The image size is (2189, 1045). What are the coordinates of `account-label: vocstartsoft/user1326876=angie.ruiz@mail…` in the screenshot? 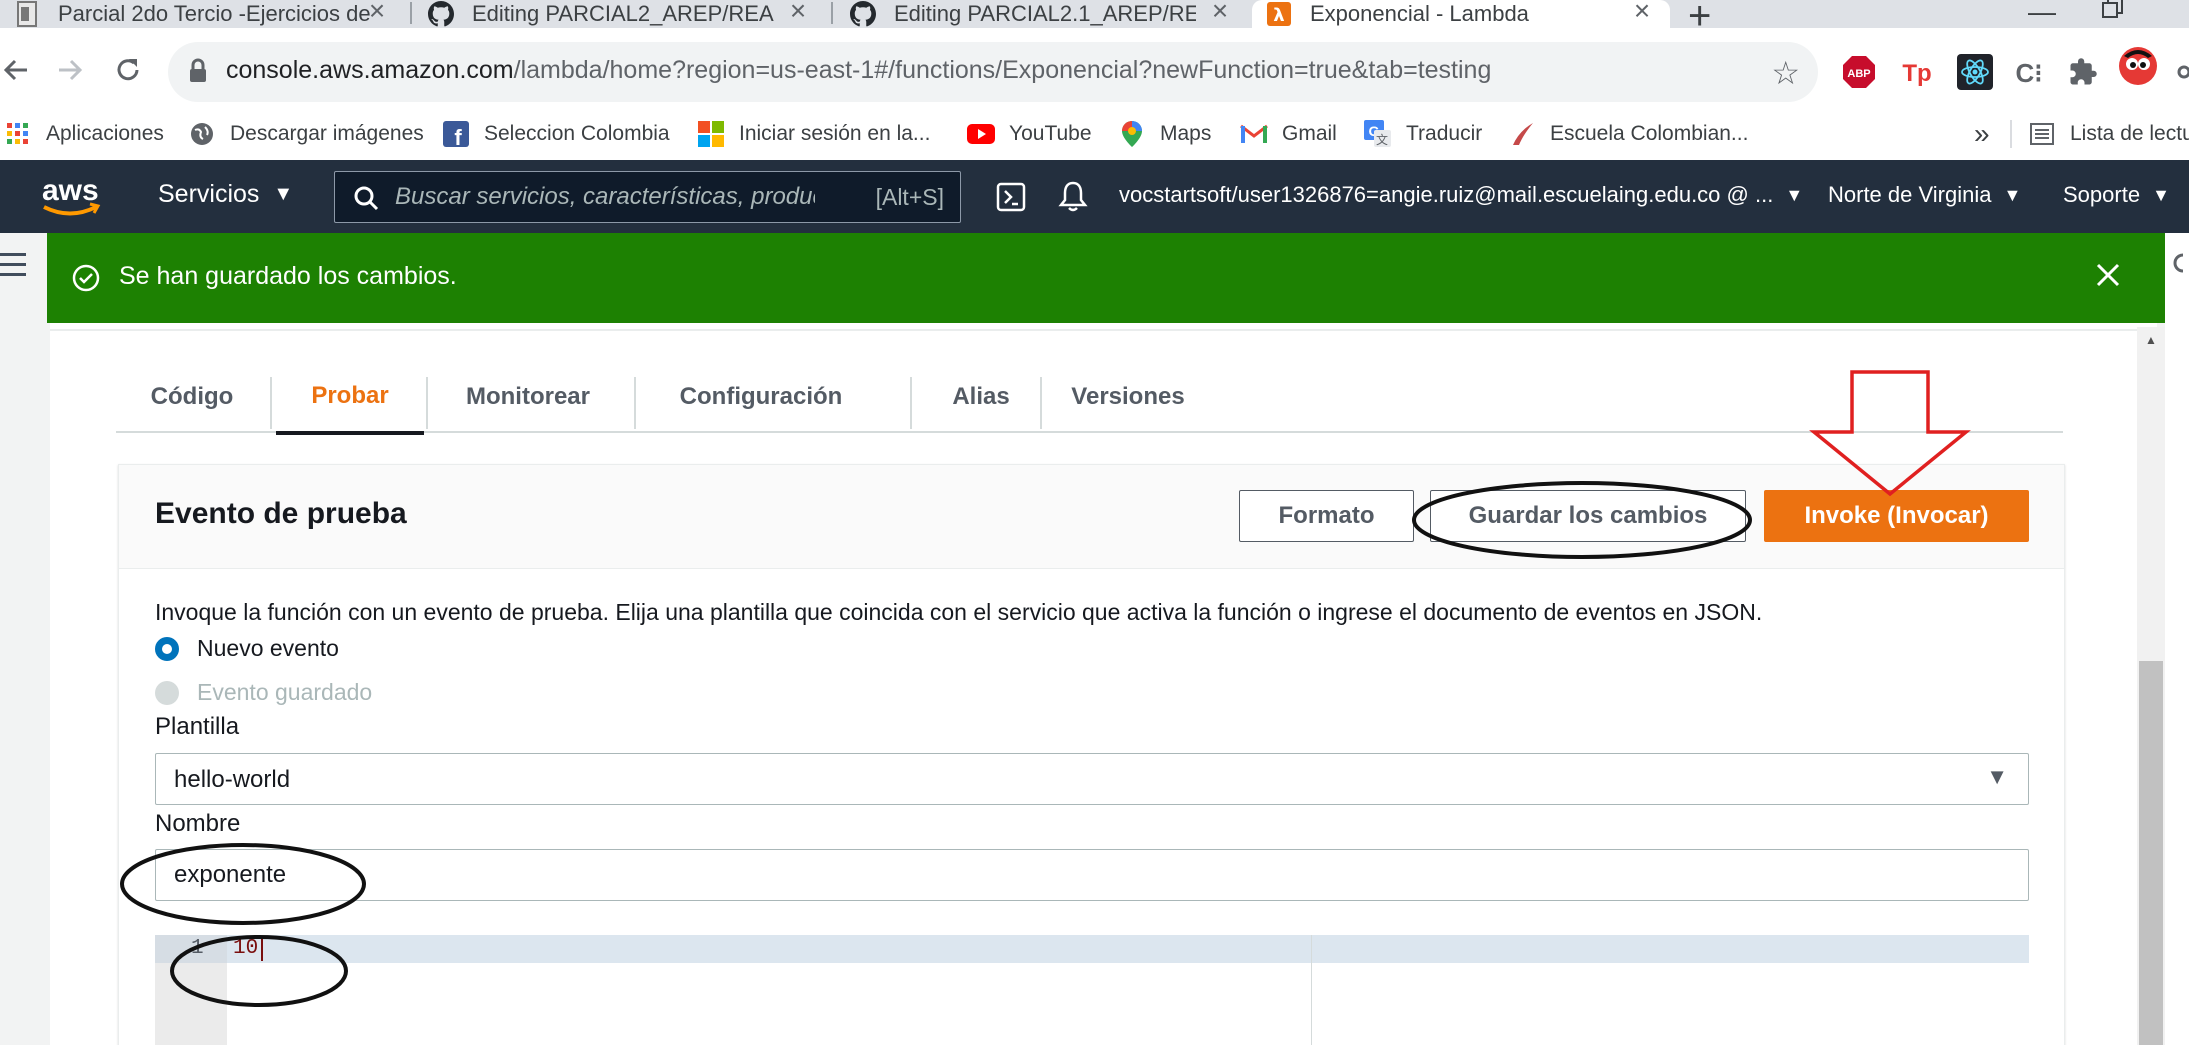 It's located at (1446, 194).